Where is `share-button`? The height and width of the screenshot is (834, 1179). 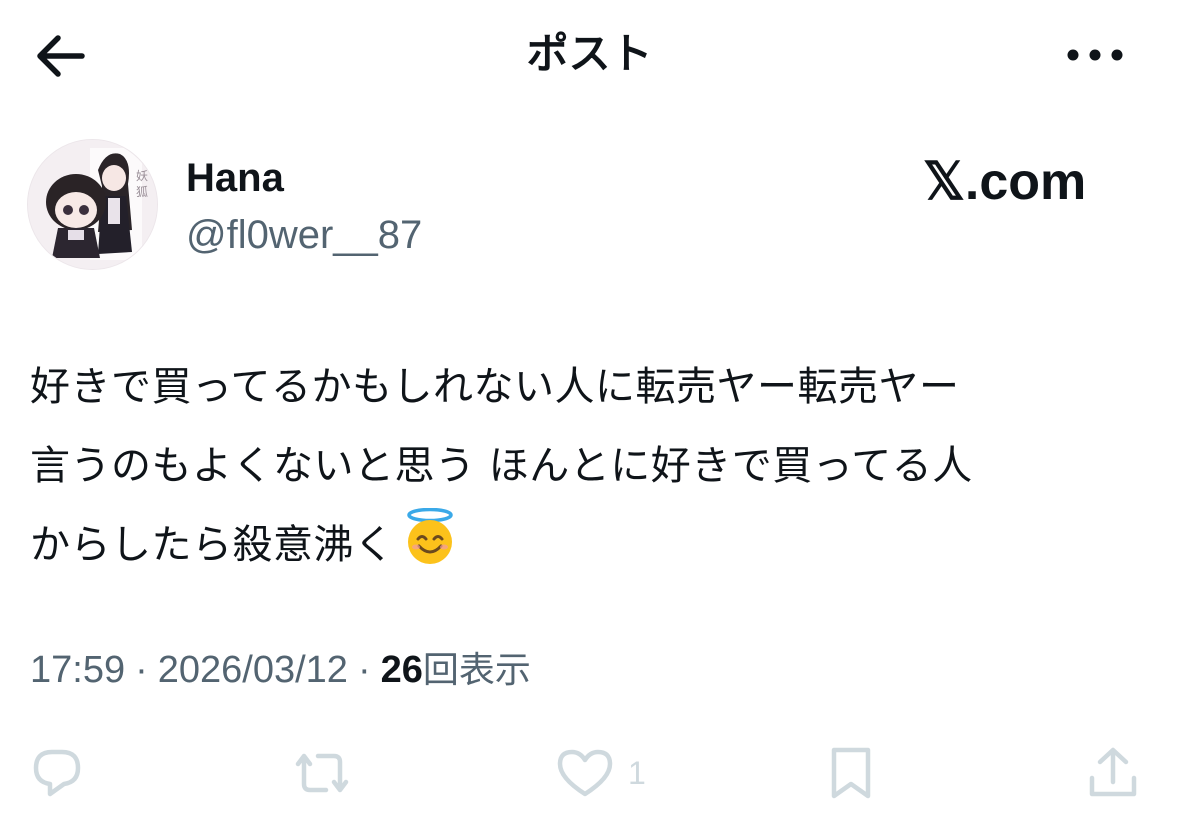
share-button is located at coordinates (1113, 773).